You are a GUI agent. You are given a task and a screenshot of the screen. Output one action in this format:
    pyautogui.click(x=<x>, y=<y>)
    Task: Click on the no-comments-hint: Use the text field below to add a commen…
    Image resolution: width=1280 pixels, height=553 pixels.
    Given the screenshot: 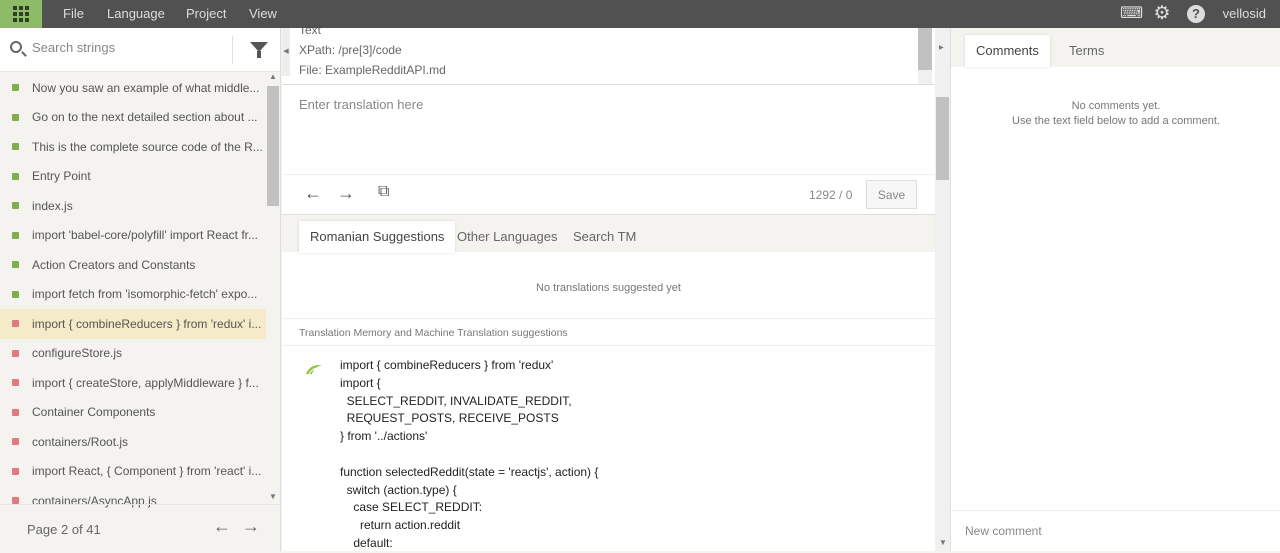 What is the action you would take?
    pyautogui.click(x=1116, y=121)
    